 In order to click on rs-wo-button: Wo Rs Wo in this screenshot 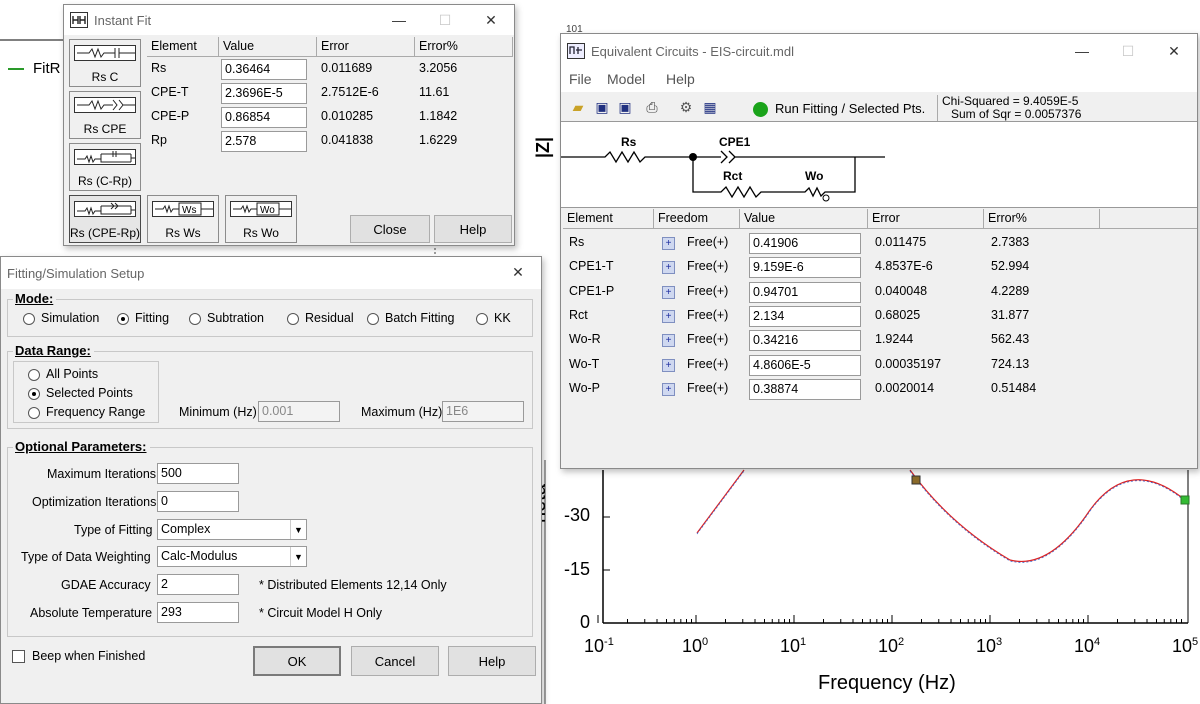, I will do `click(261, 219)`.